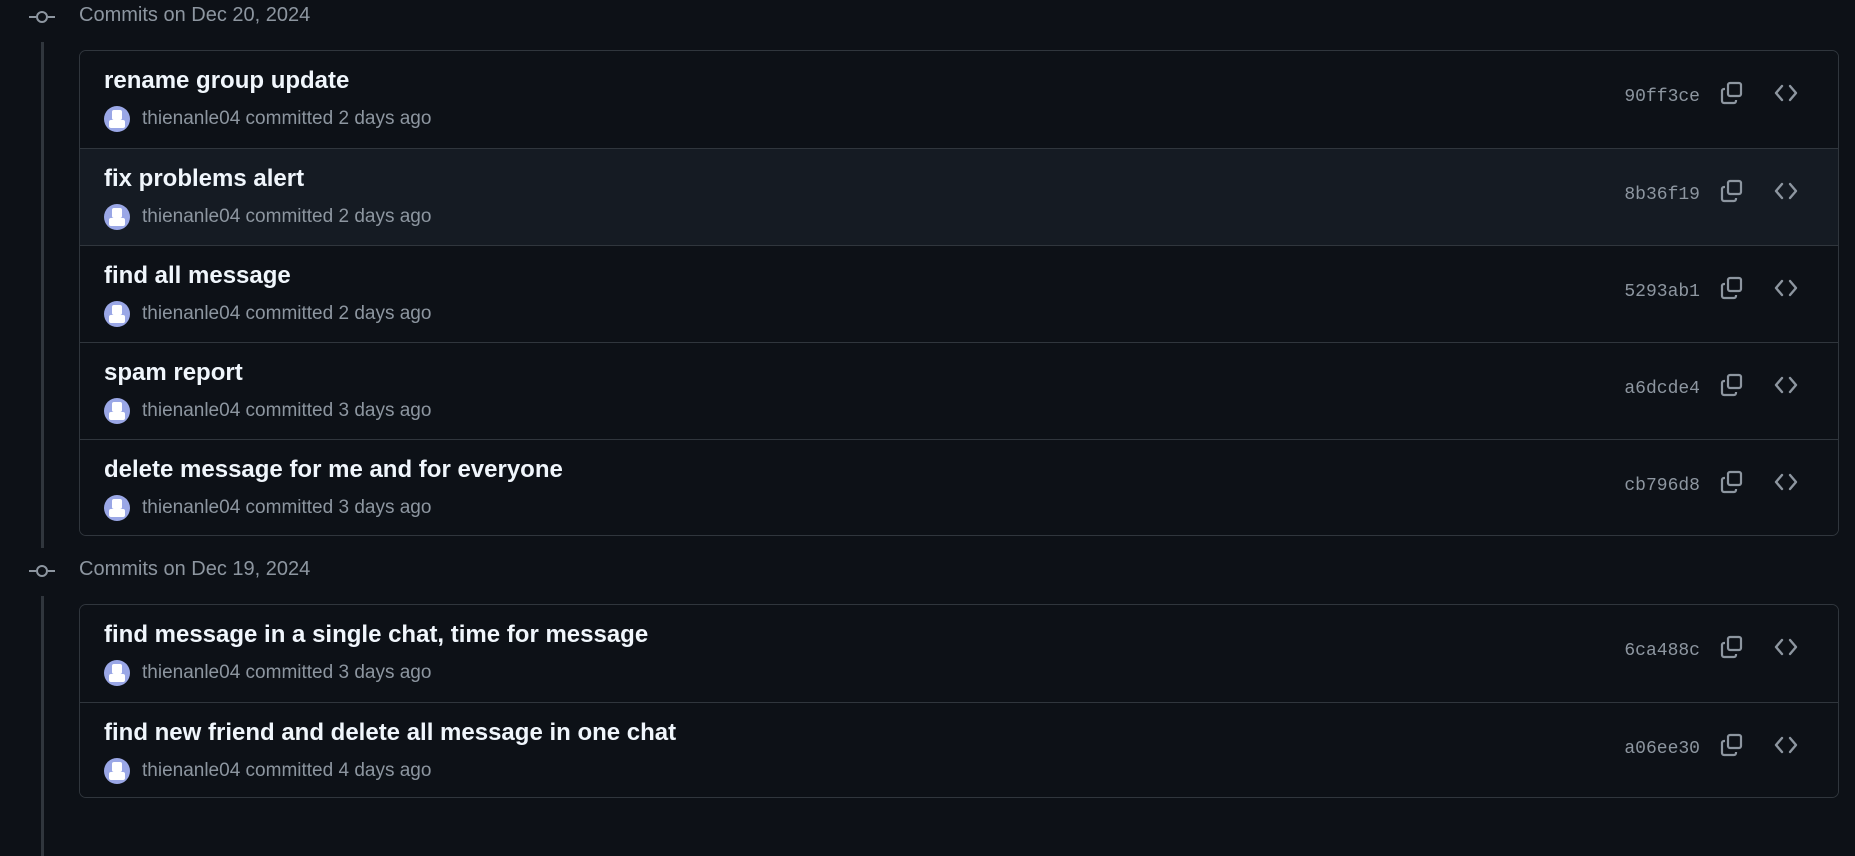 The width and height of the screenshot is (1855, 856). What do you see at coordinates (195, 569) in the screenshot?
I see `commit-group-title: Commits on Dec 19, 2024` at bounding box center [195, 569].